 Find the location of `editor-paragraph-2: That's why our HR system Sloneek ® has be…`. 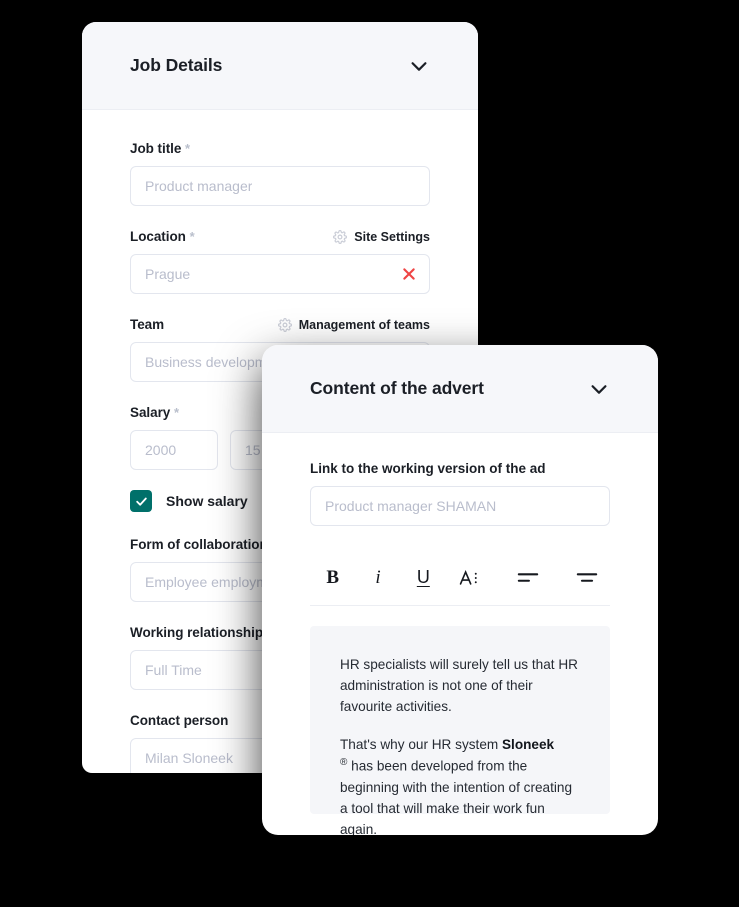

editor-paragraph-2: That's why our HR system Sloneek ® has be… is located at coordinates (460, 784).